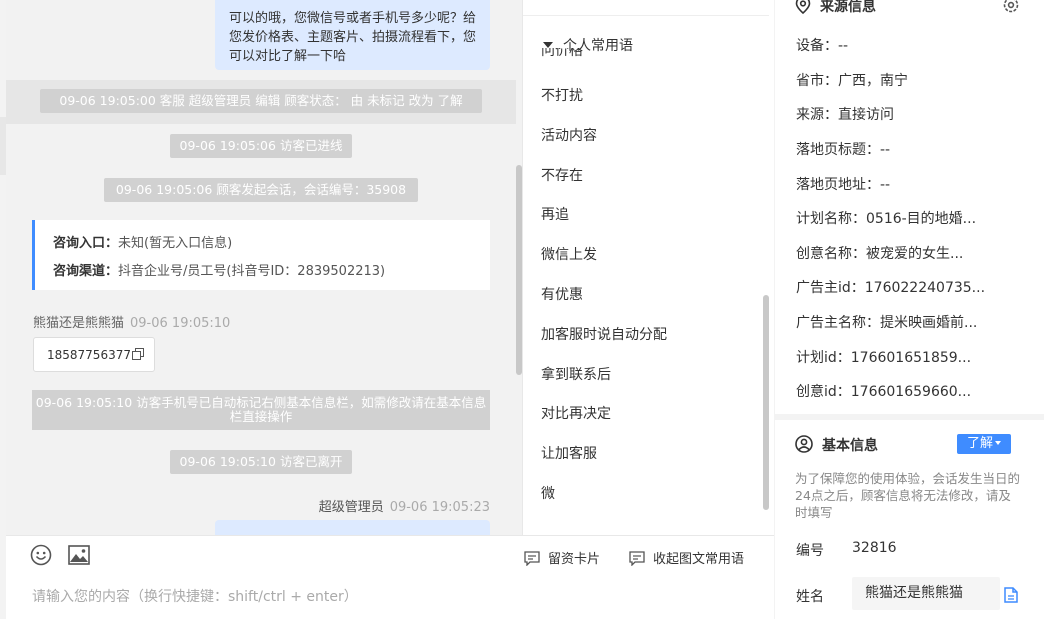 The image size is (1044, 619). What do you see at coordinates (803, 7) in the screenshot?
I see `location-pin-icon` at bounding box center [803, 7].